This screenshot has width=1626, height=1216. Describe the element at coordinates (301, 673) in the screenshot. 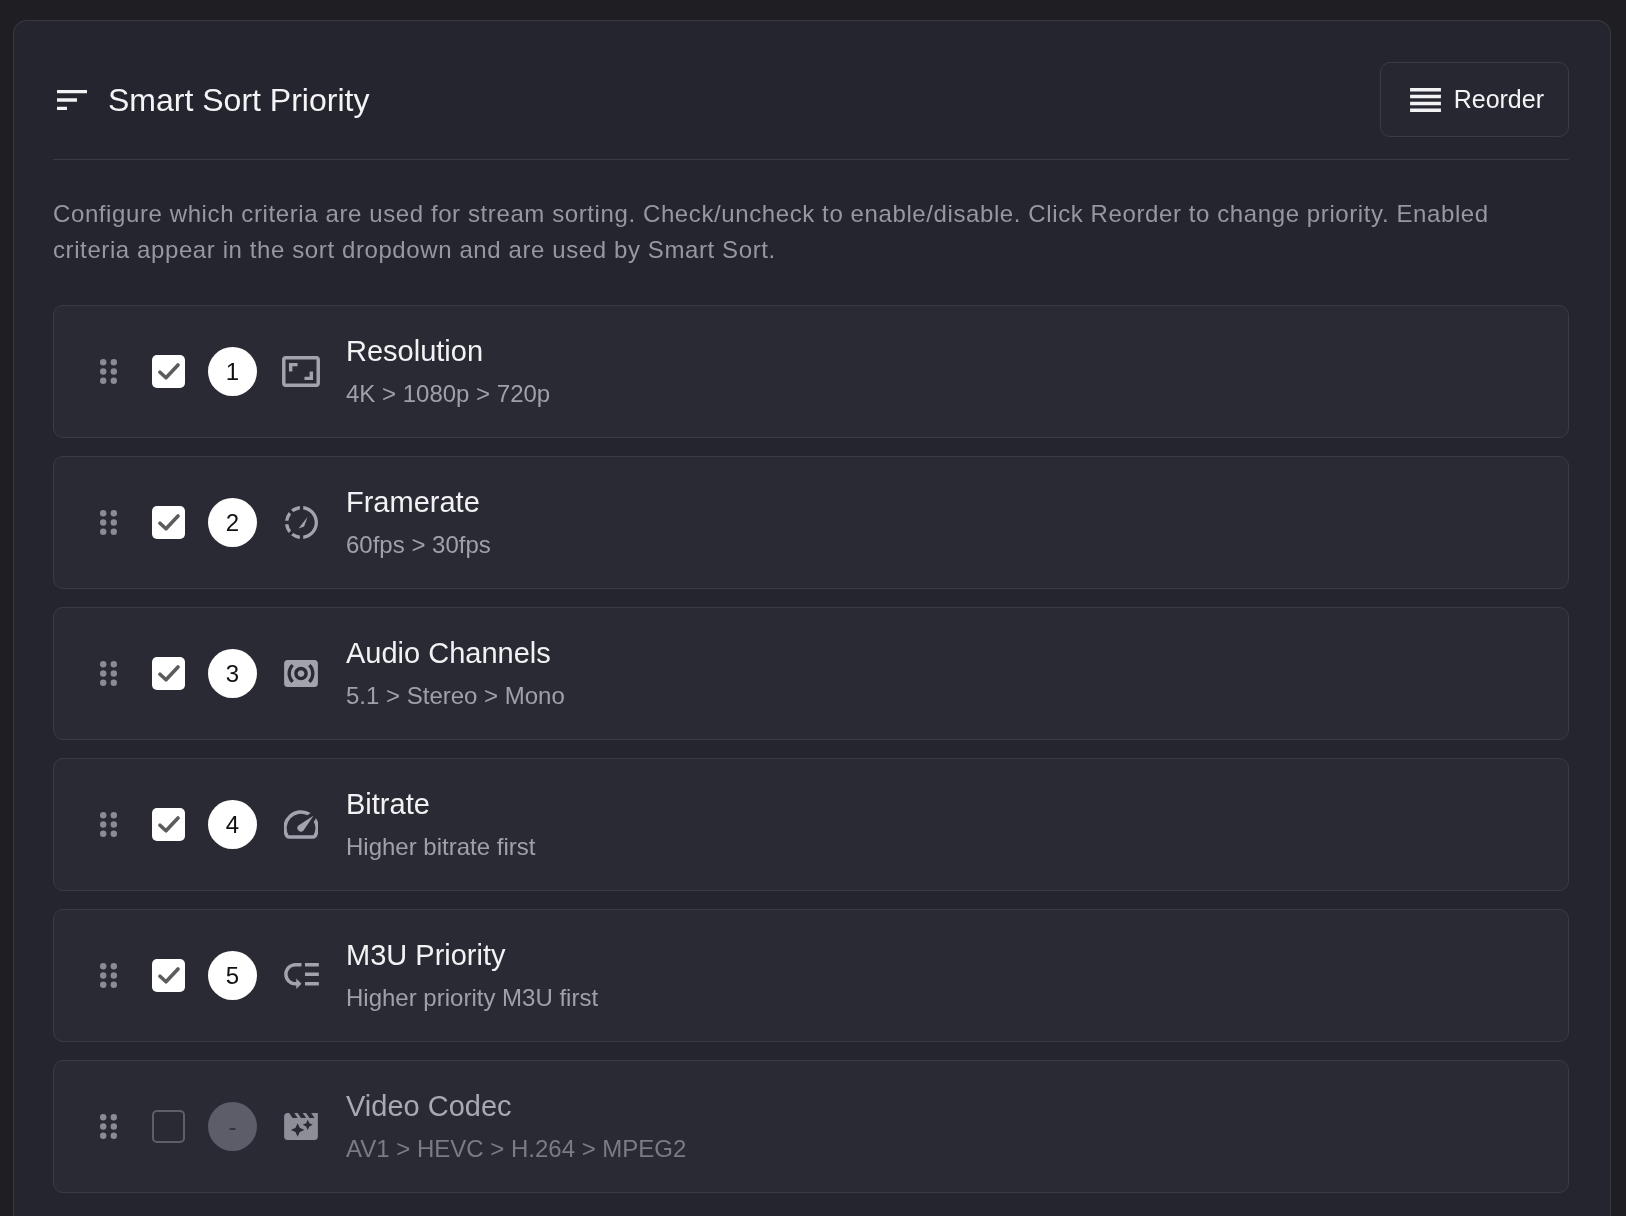

I see `speaker-icon` at that location.